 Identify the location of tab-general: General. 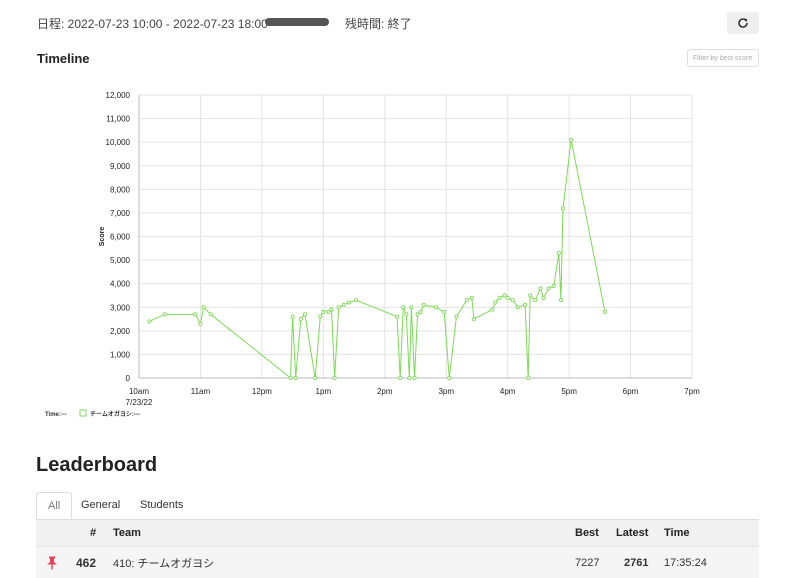
(100, 505).